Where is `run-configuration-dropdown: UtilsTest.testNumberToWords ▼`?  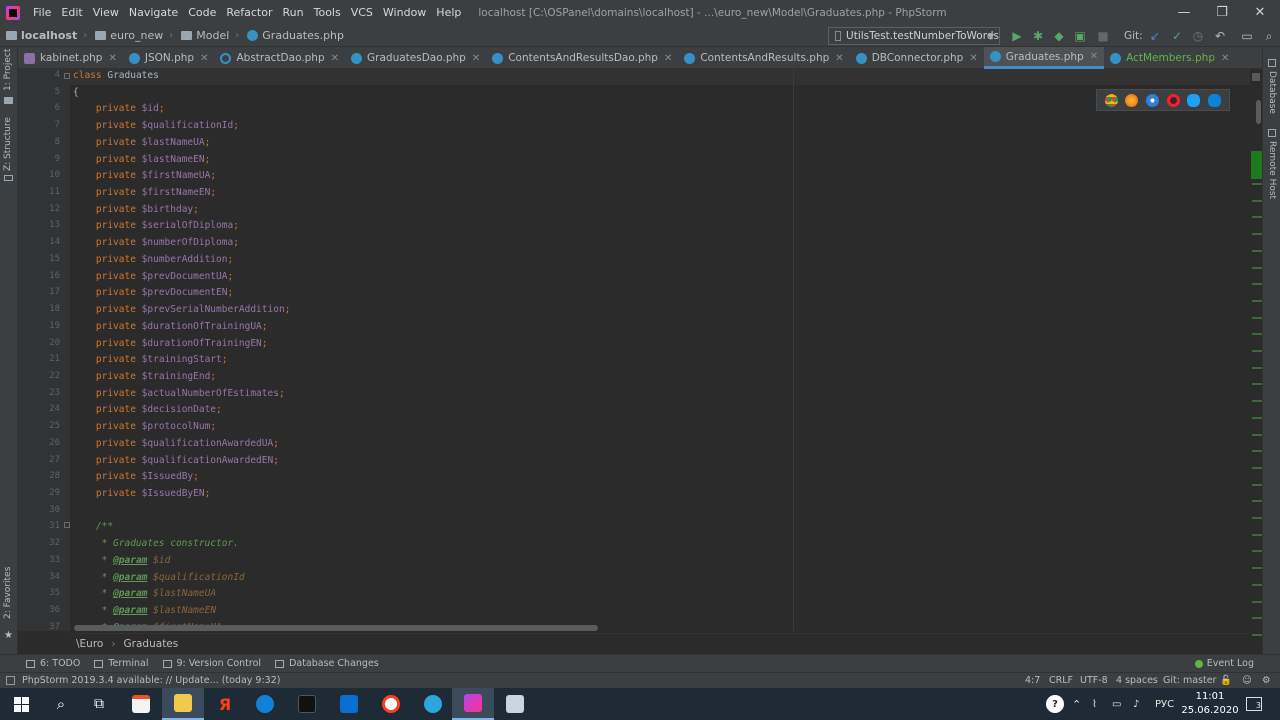
run-configuration-dropdown: UtilsTest.testNumberToWords ▼ is located at coordinates (914, 36).